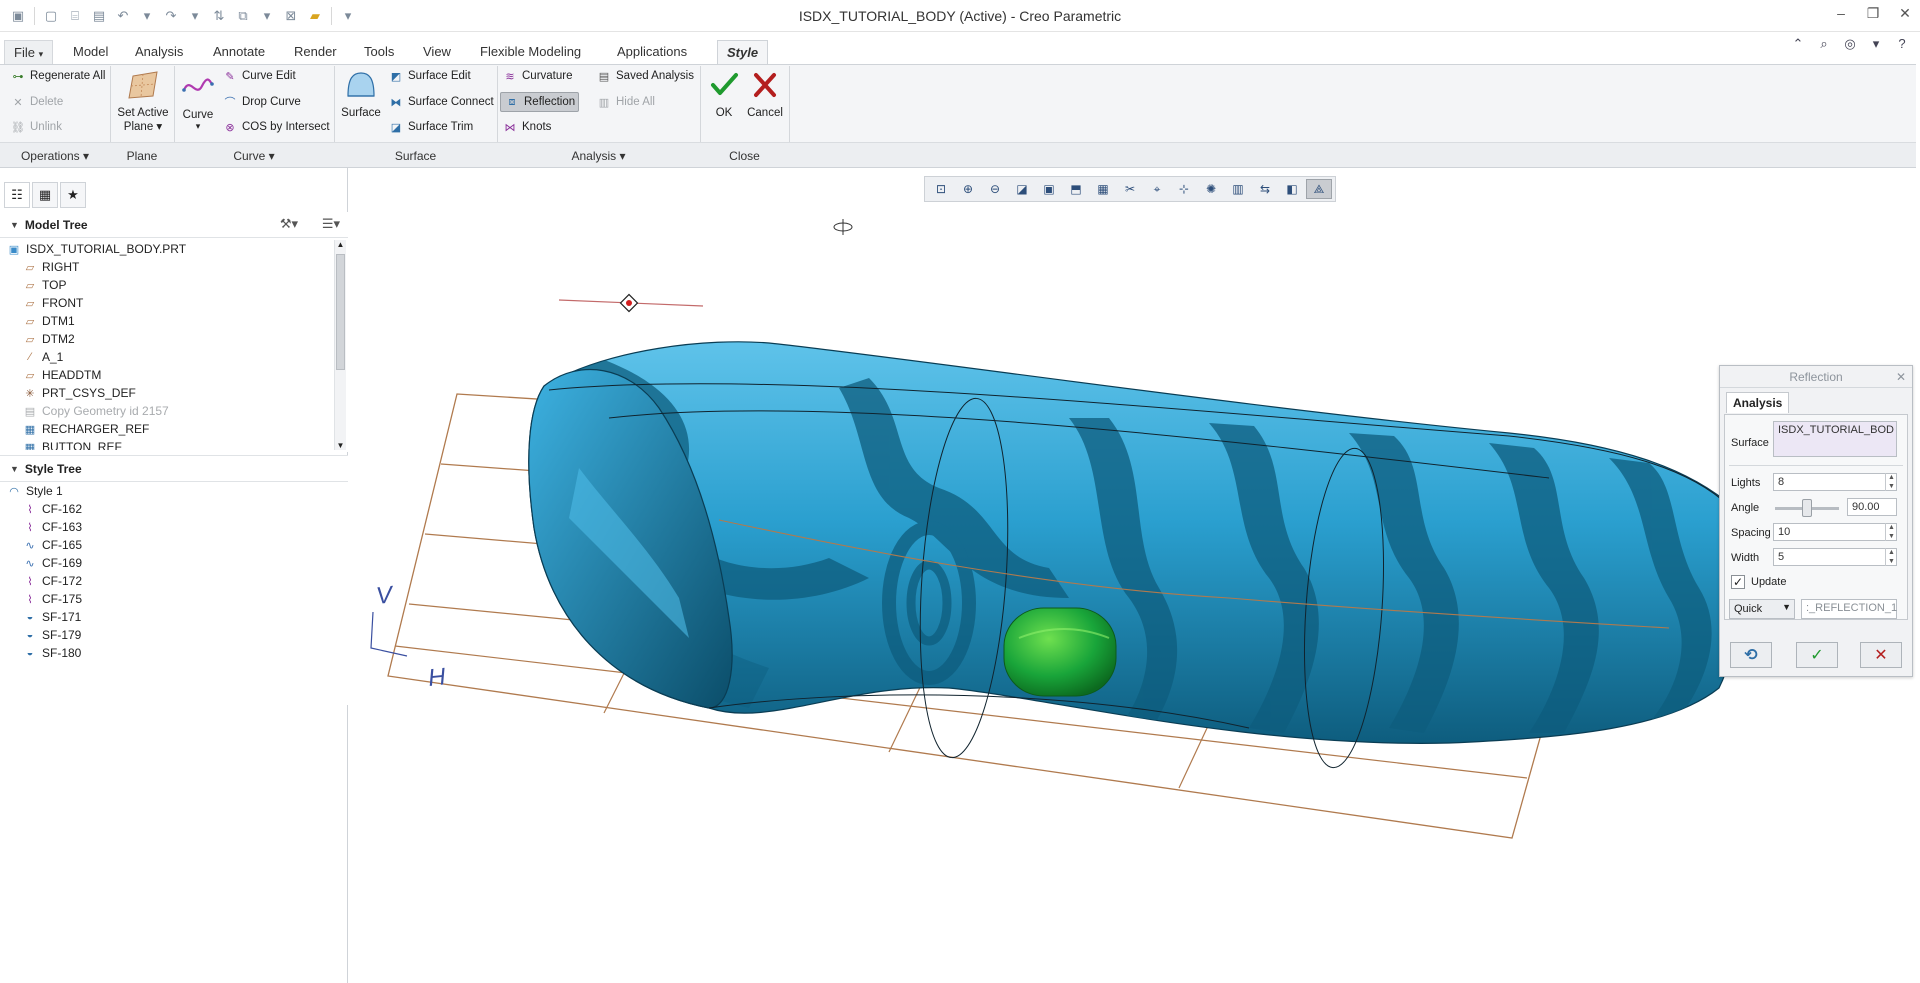  What do you see at coordinates (1816, 377) in the screenshot?
I see `reflection-dialog-title: Reflection ✕` at bounding box center [1816, 377].